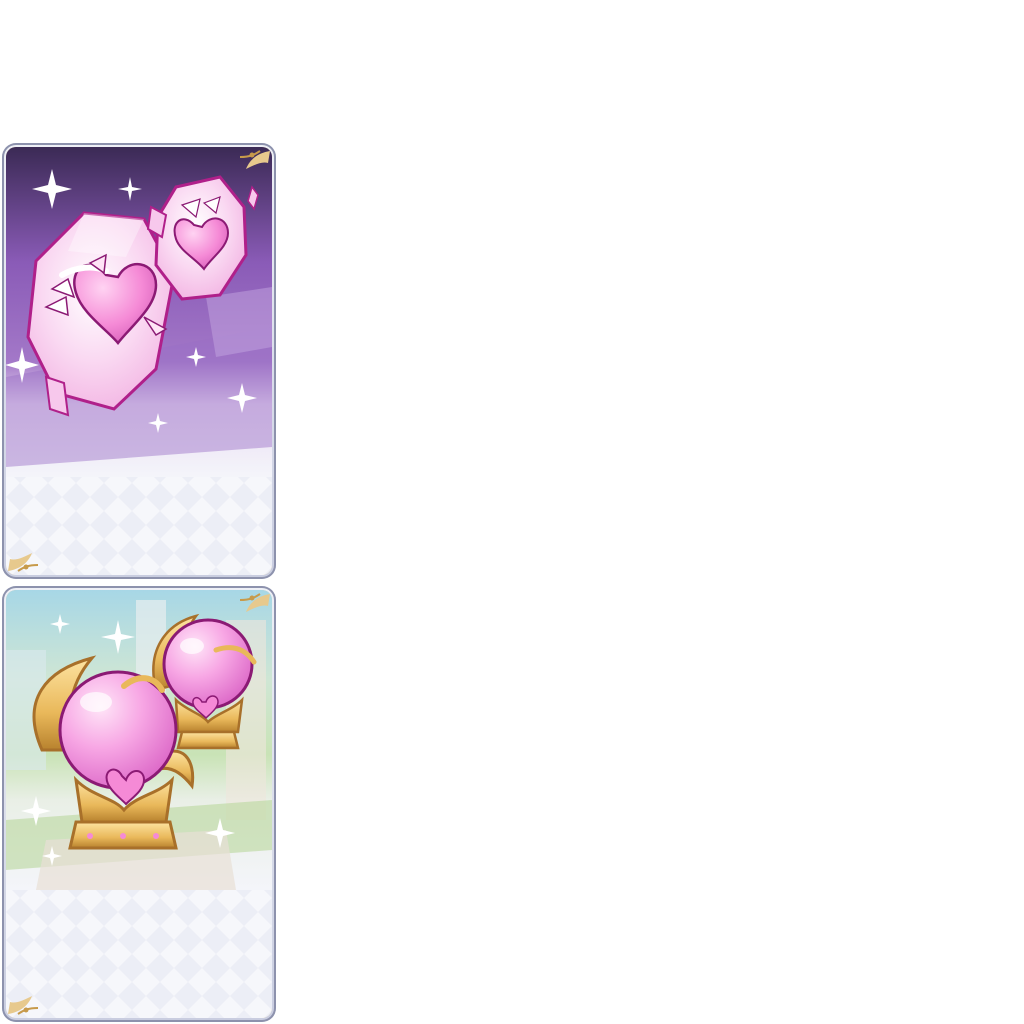  I want to click on item-card-heart-orb, so click(139, 804).